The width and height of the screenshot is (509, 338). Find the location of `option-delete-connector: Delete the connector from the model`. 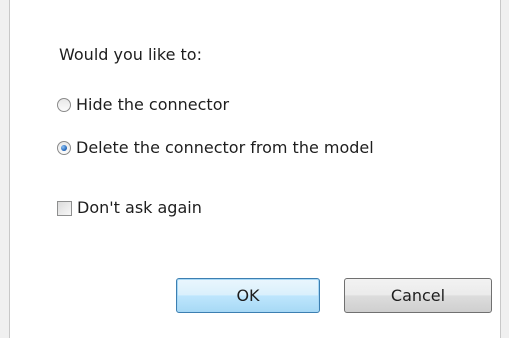

option-delete-connector: Delete the connector from the model is located at coordinates (215, 148).